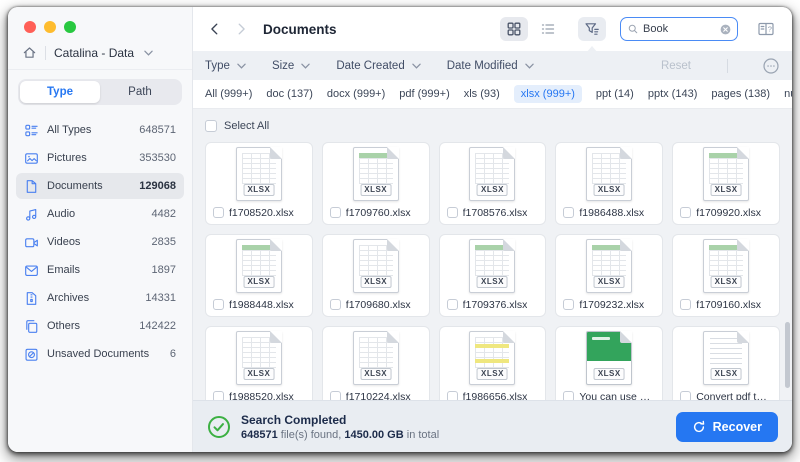 The width and height of the screenshot is (800, 462). Describe the element at coordinates (482, 94) in the screenshot. I see `file-type-tag: xls (93)` at that location.